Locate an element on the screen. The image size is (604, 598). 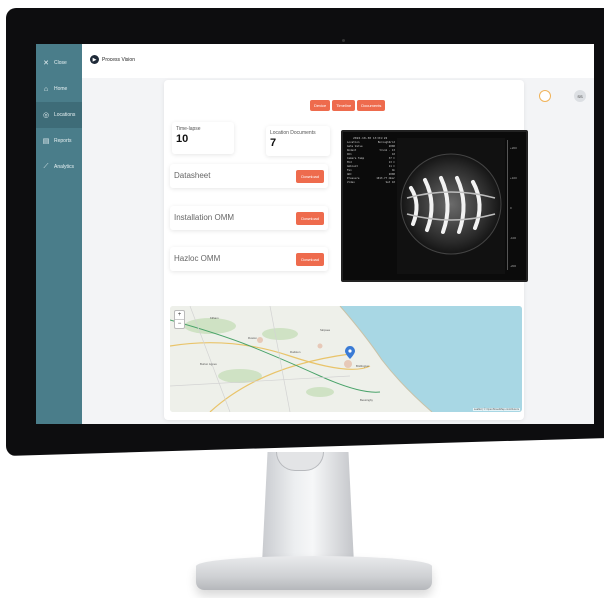
app-name: Process Vision is located at coordinates (118, 59).